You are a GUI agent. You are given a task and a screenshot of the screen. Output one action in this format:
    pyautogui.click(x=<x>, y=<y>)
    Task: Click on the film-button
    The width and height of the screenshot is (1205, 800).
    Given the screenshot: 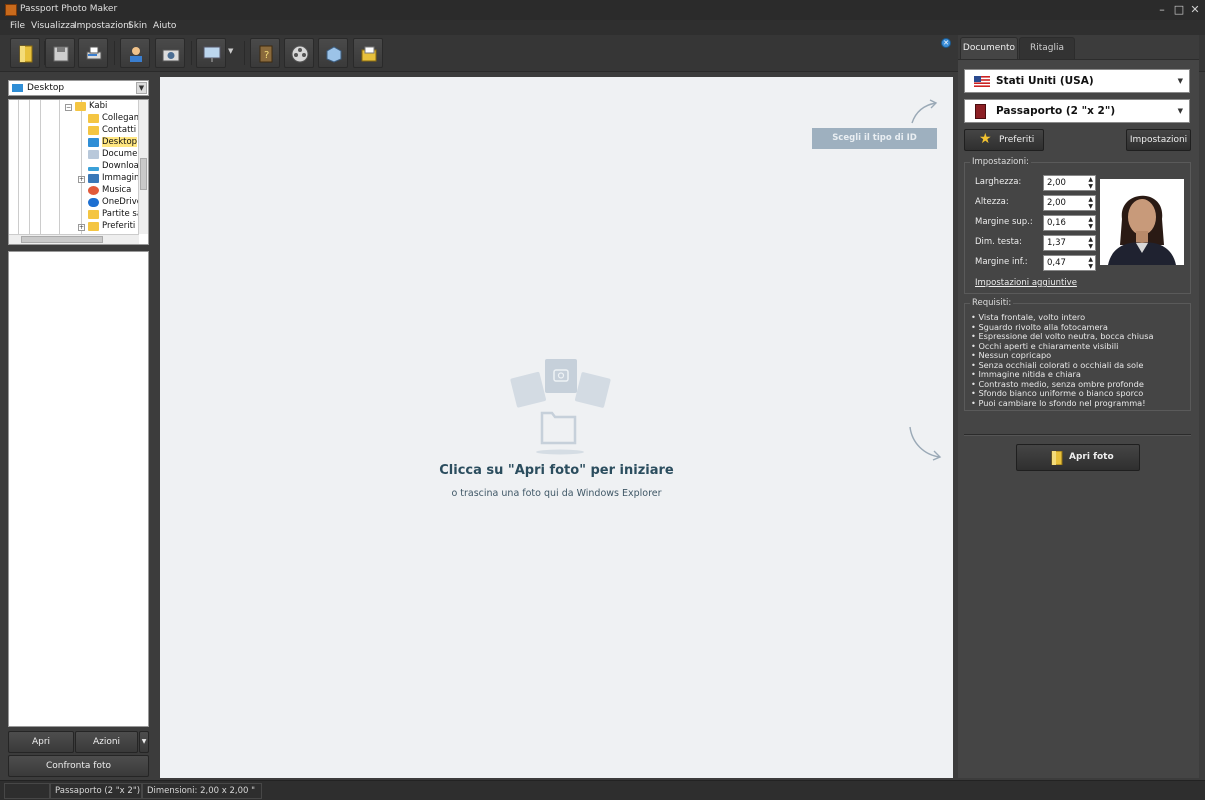 What is the action you would take?
    pyautogui.click(x=299, y=53)
    